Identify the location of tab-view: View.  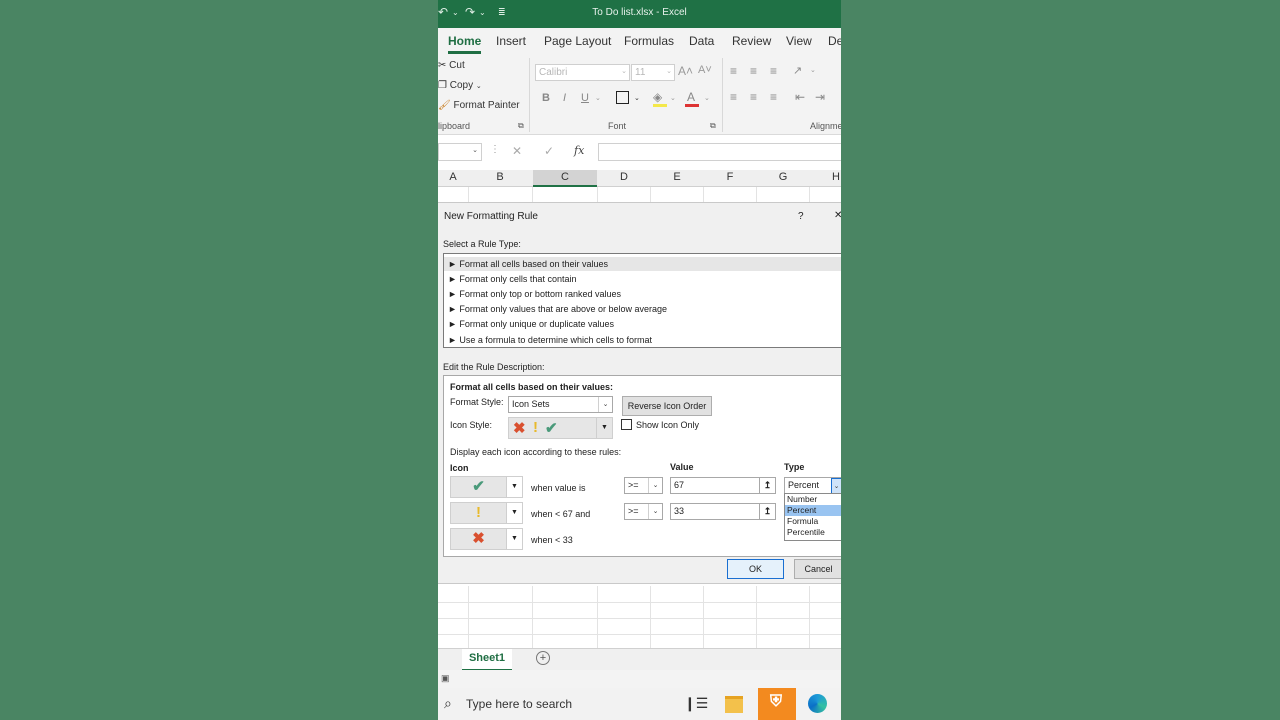
(799, 41).